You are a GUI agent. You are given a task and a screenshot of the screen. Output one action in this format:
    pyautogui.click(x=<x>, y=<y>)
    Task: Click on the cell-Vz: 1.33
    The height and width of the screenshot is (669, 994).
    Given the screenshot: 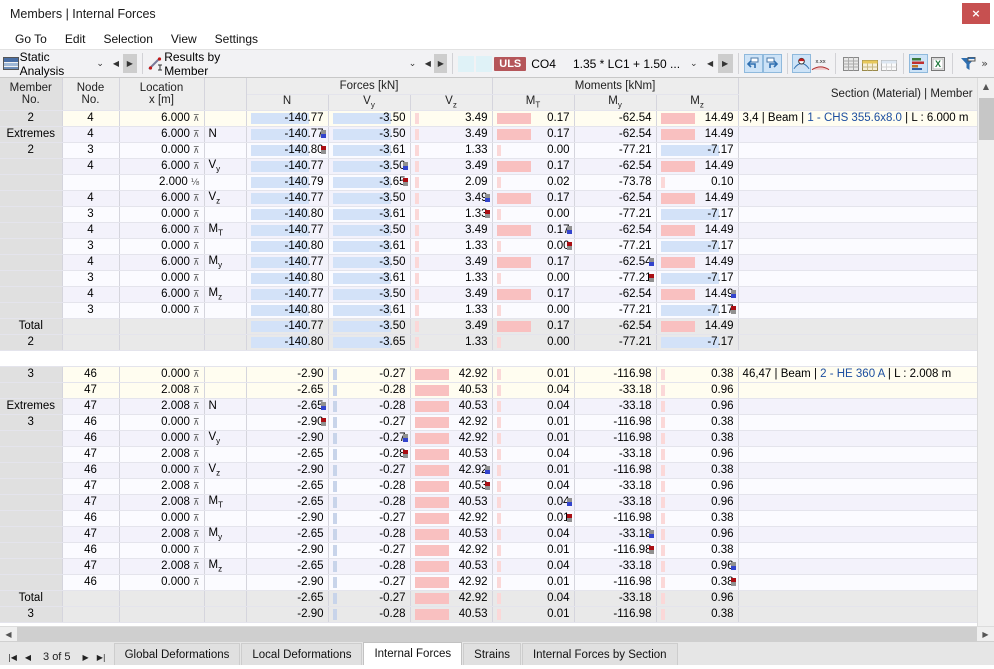 What is the action you would take?
    pyautogui.click(x=451, y=310)
    